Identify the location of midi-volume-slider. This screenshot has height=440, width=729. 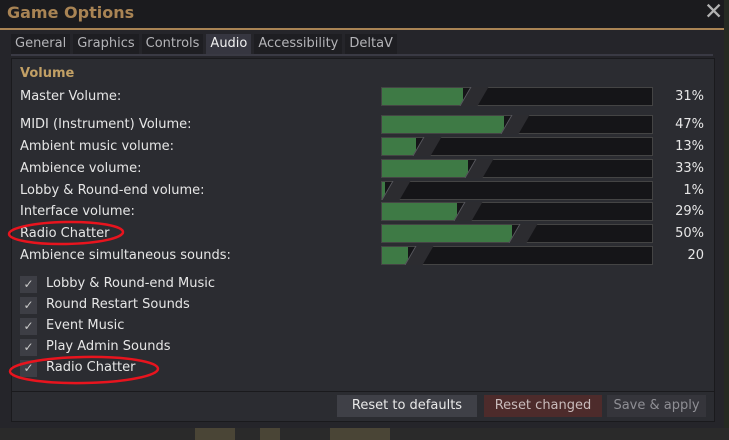
(517, 124).